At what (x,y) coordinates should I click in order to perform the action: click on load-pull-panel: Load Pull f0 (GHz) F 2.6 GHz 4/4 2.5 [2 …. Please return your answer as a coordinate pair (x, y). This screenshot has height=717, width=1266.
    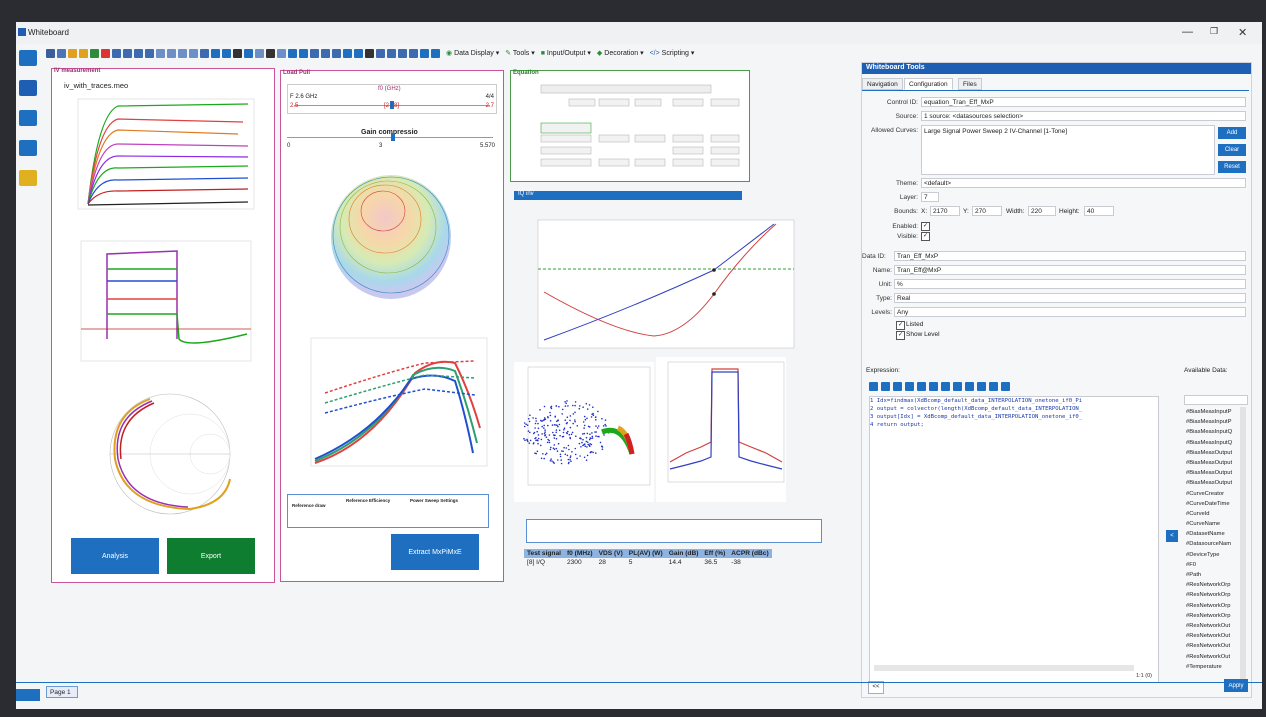
    Looking at the image, I should click on (392, 326).